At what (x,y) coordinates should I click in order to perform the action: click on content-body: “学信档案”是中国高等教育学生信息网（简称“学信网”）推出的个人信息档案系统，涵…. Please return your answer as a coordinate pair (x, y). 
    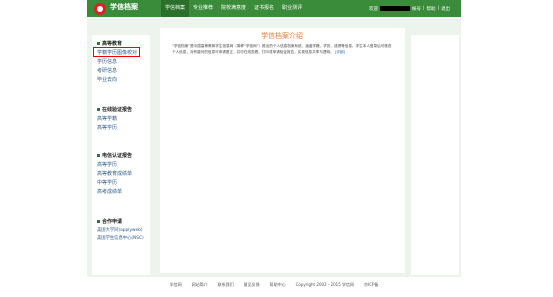
    Looking at the image, I should click on (283, 49).